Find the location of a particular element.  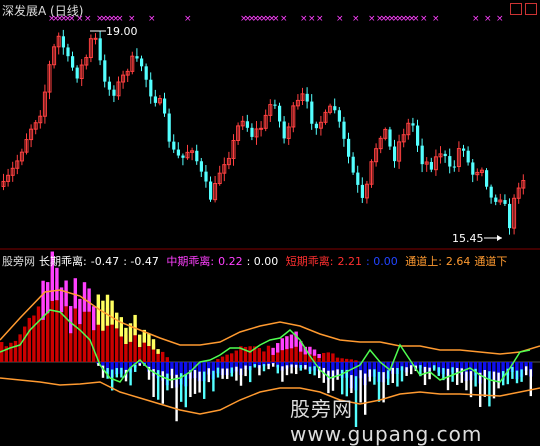

low-price-label: 15.45 is located at coordinates (468, 238).